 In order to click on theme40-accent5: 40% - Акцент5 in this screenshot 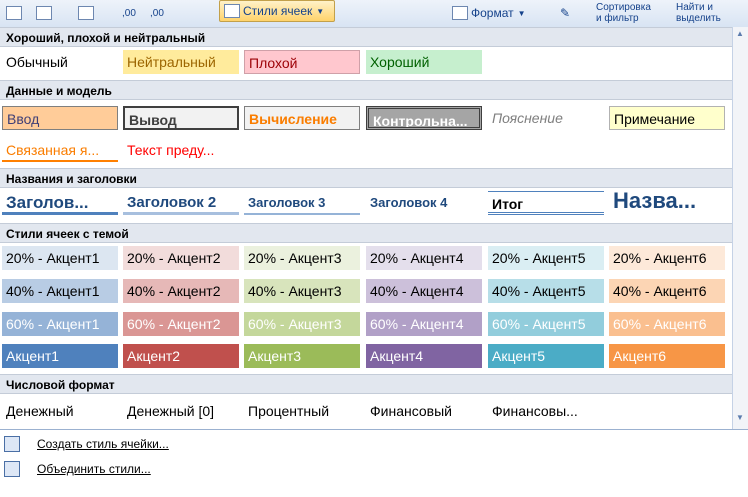, I will do `click(546, 291)`.